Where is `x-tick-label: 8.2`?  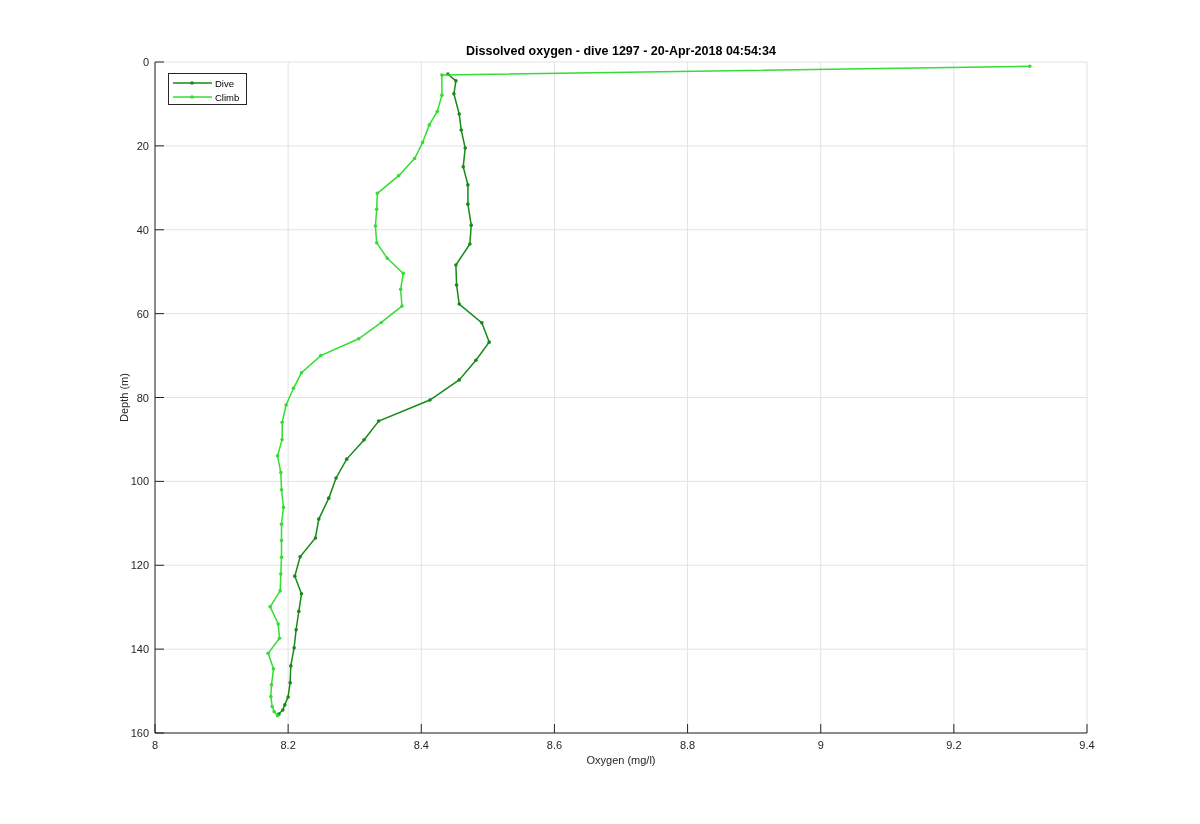
x-tick-label: 8.2 is located at coordinates (288, 745).